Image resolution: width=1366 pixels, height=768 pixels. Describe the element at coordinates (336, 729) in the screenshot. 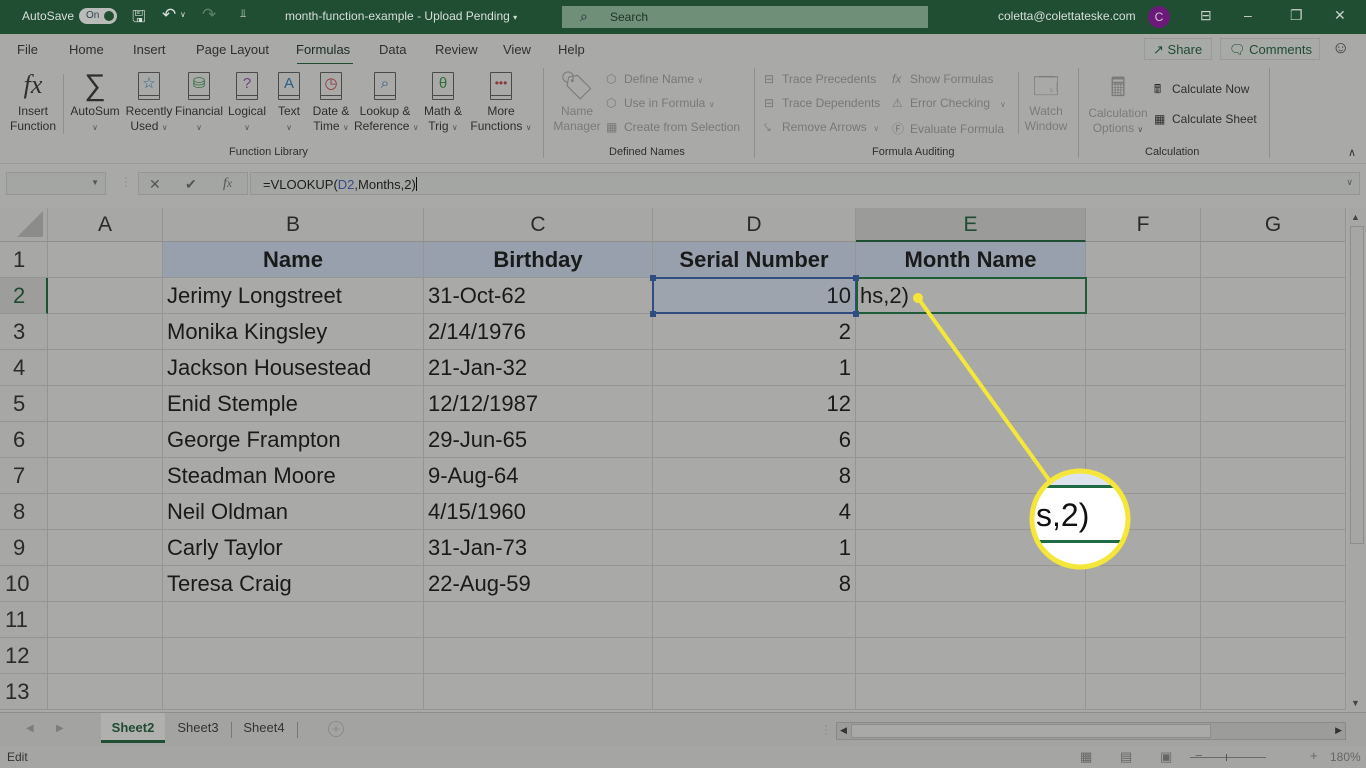

I see `add-sheet-icon: +` at that location.